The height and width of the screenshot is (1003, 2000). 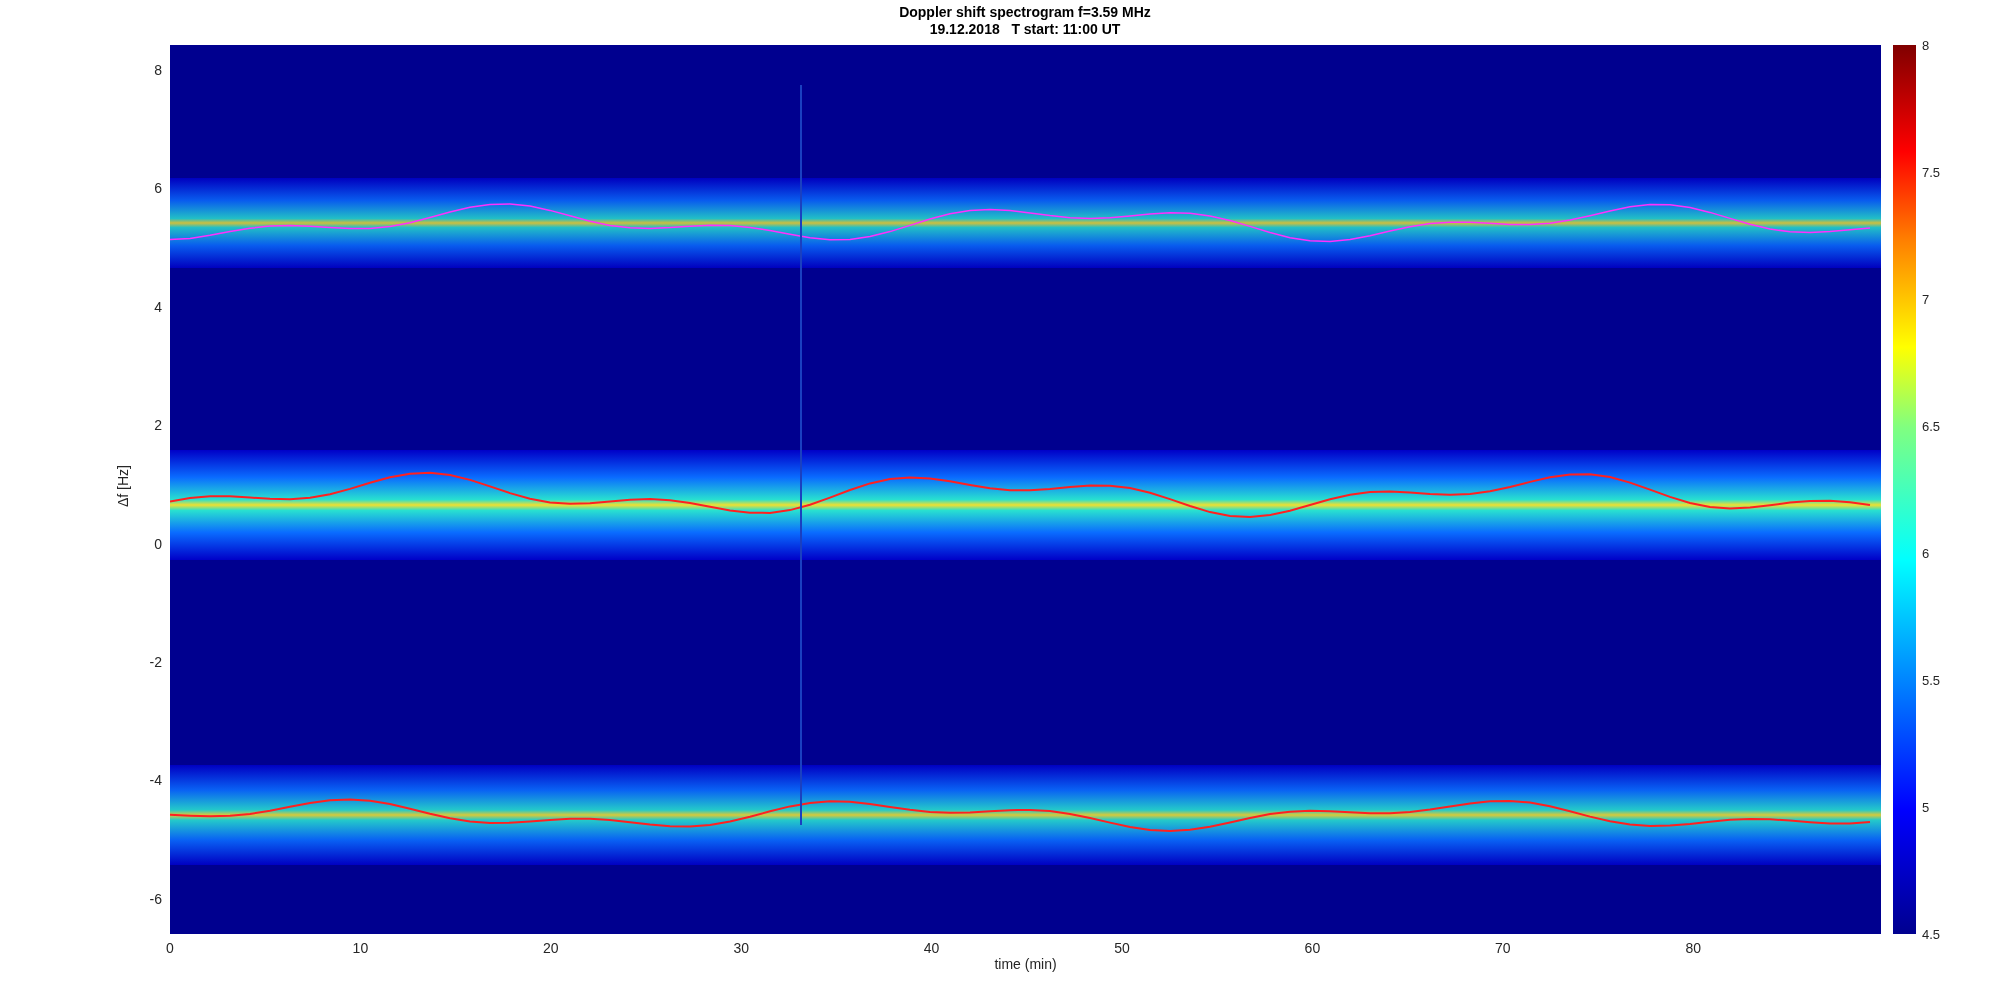 I want to click on y-tick-label: 8, so click(x=158, y=70).